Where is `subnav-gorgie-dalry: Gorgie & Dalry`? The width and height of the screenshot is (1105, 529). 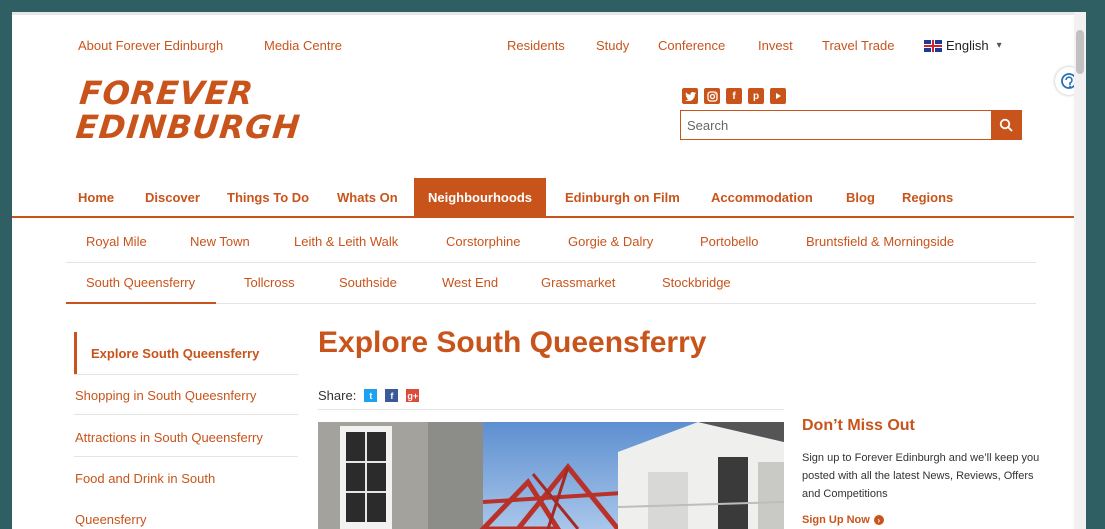 subnav-gorgie-dalry: Gorgie & Dalry is located at coordinates (610, 241).